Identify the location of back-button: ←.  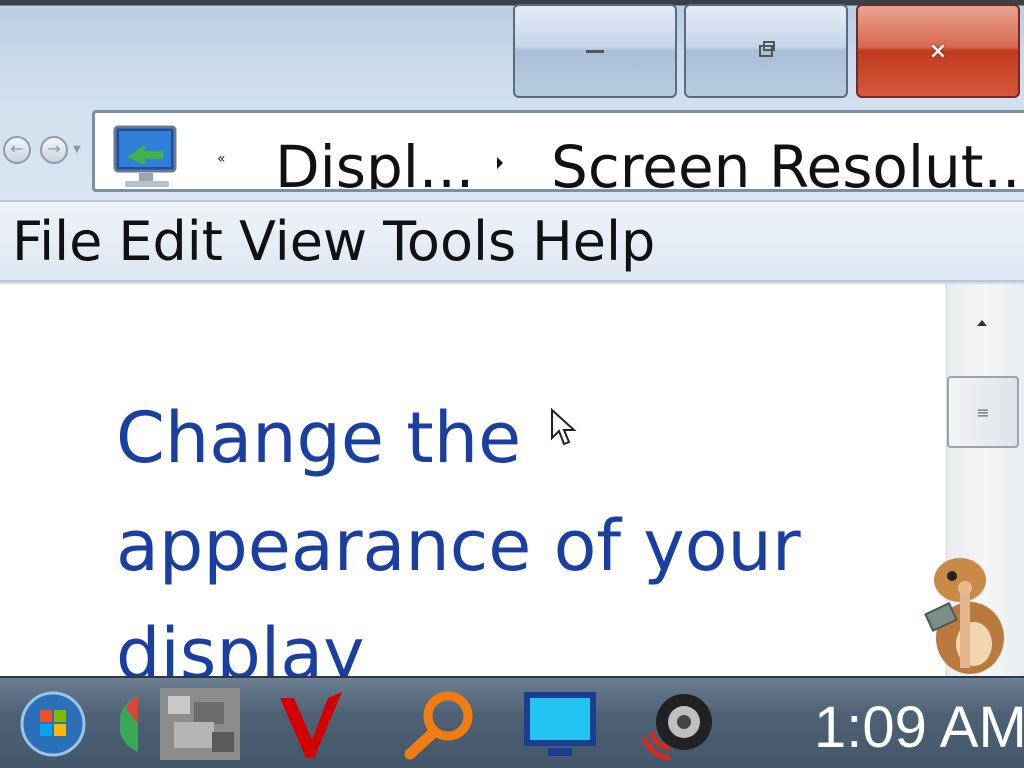
(17, 150).